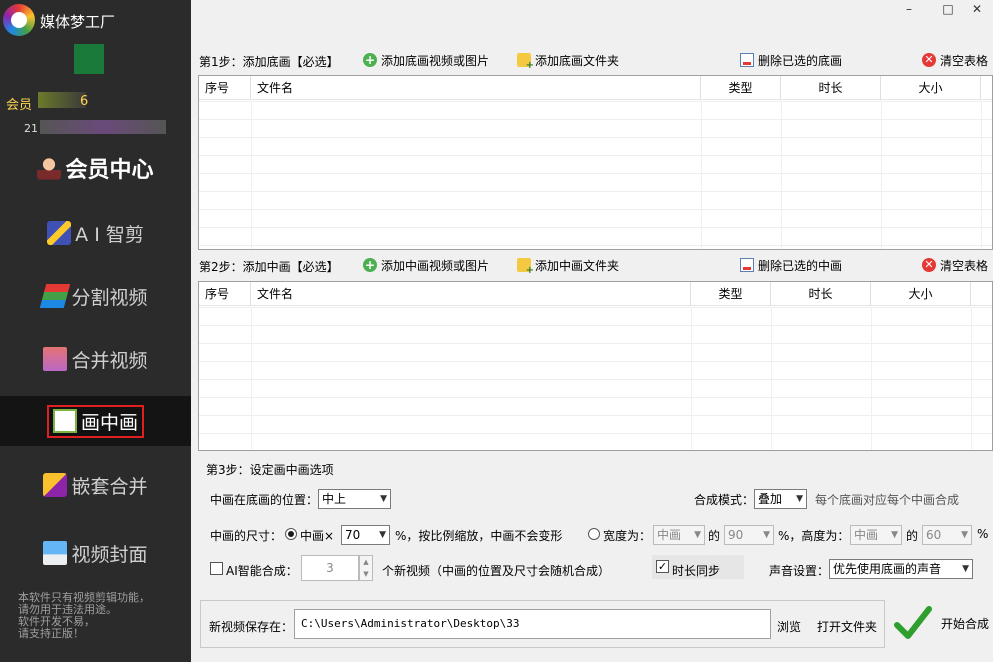 The width and height of the screenshot is (993, 662). I want to click on start-compose-label: 开始合成, so click(965, 623).